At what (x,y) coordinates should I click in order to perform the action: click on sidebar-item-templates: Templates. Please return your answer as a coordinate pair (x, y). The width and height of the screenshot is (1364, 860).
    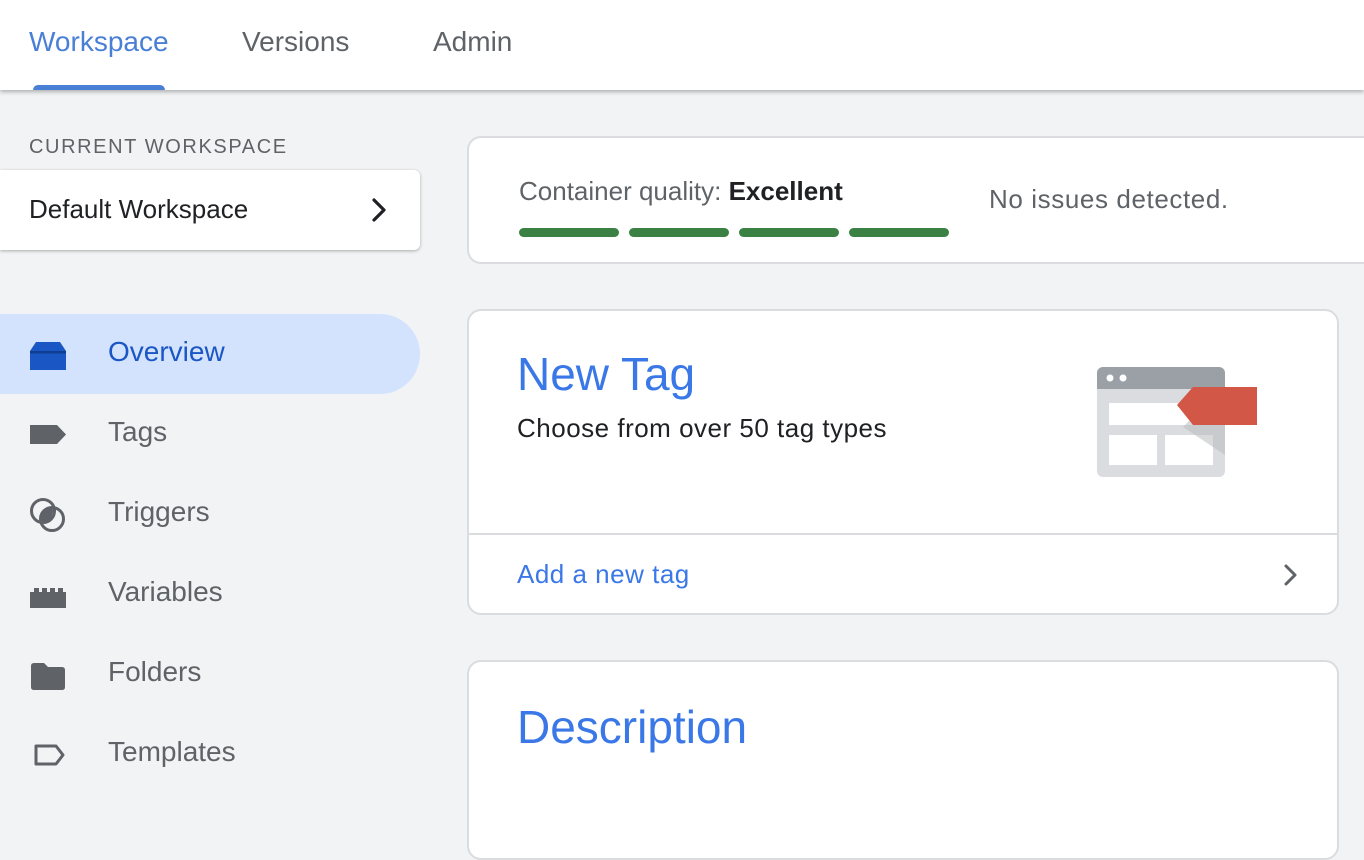
    Looking at the image, I should click on (210, 754).